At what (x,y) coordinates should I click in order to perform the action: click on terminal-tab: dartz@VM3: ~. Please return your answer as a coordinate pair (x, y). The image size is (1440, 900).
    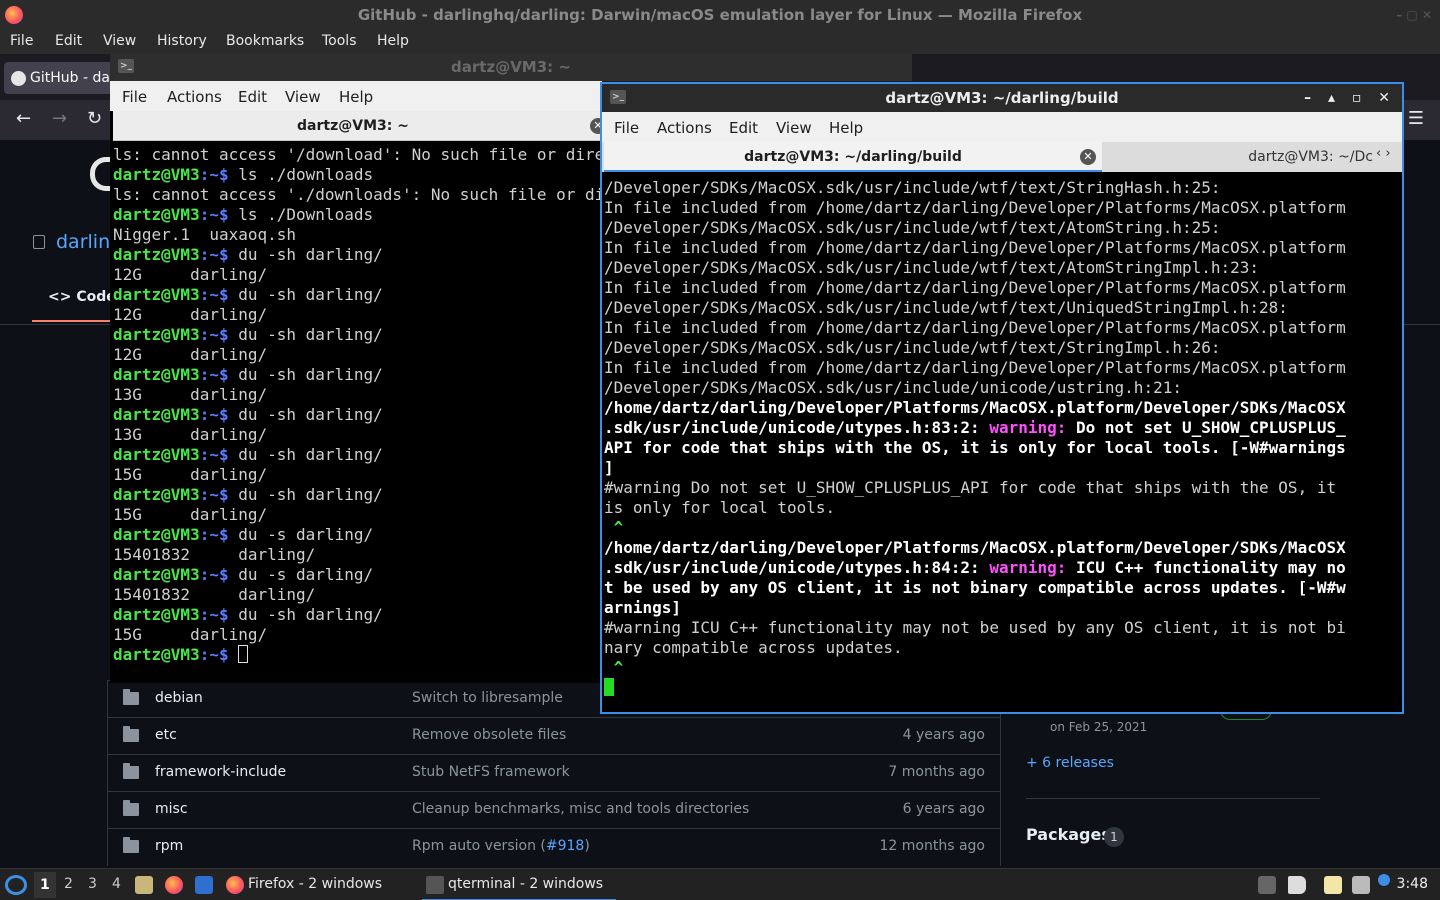
    Looking at the image, I should click on (353, 126).